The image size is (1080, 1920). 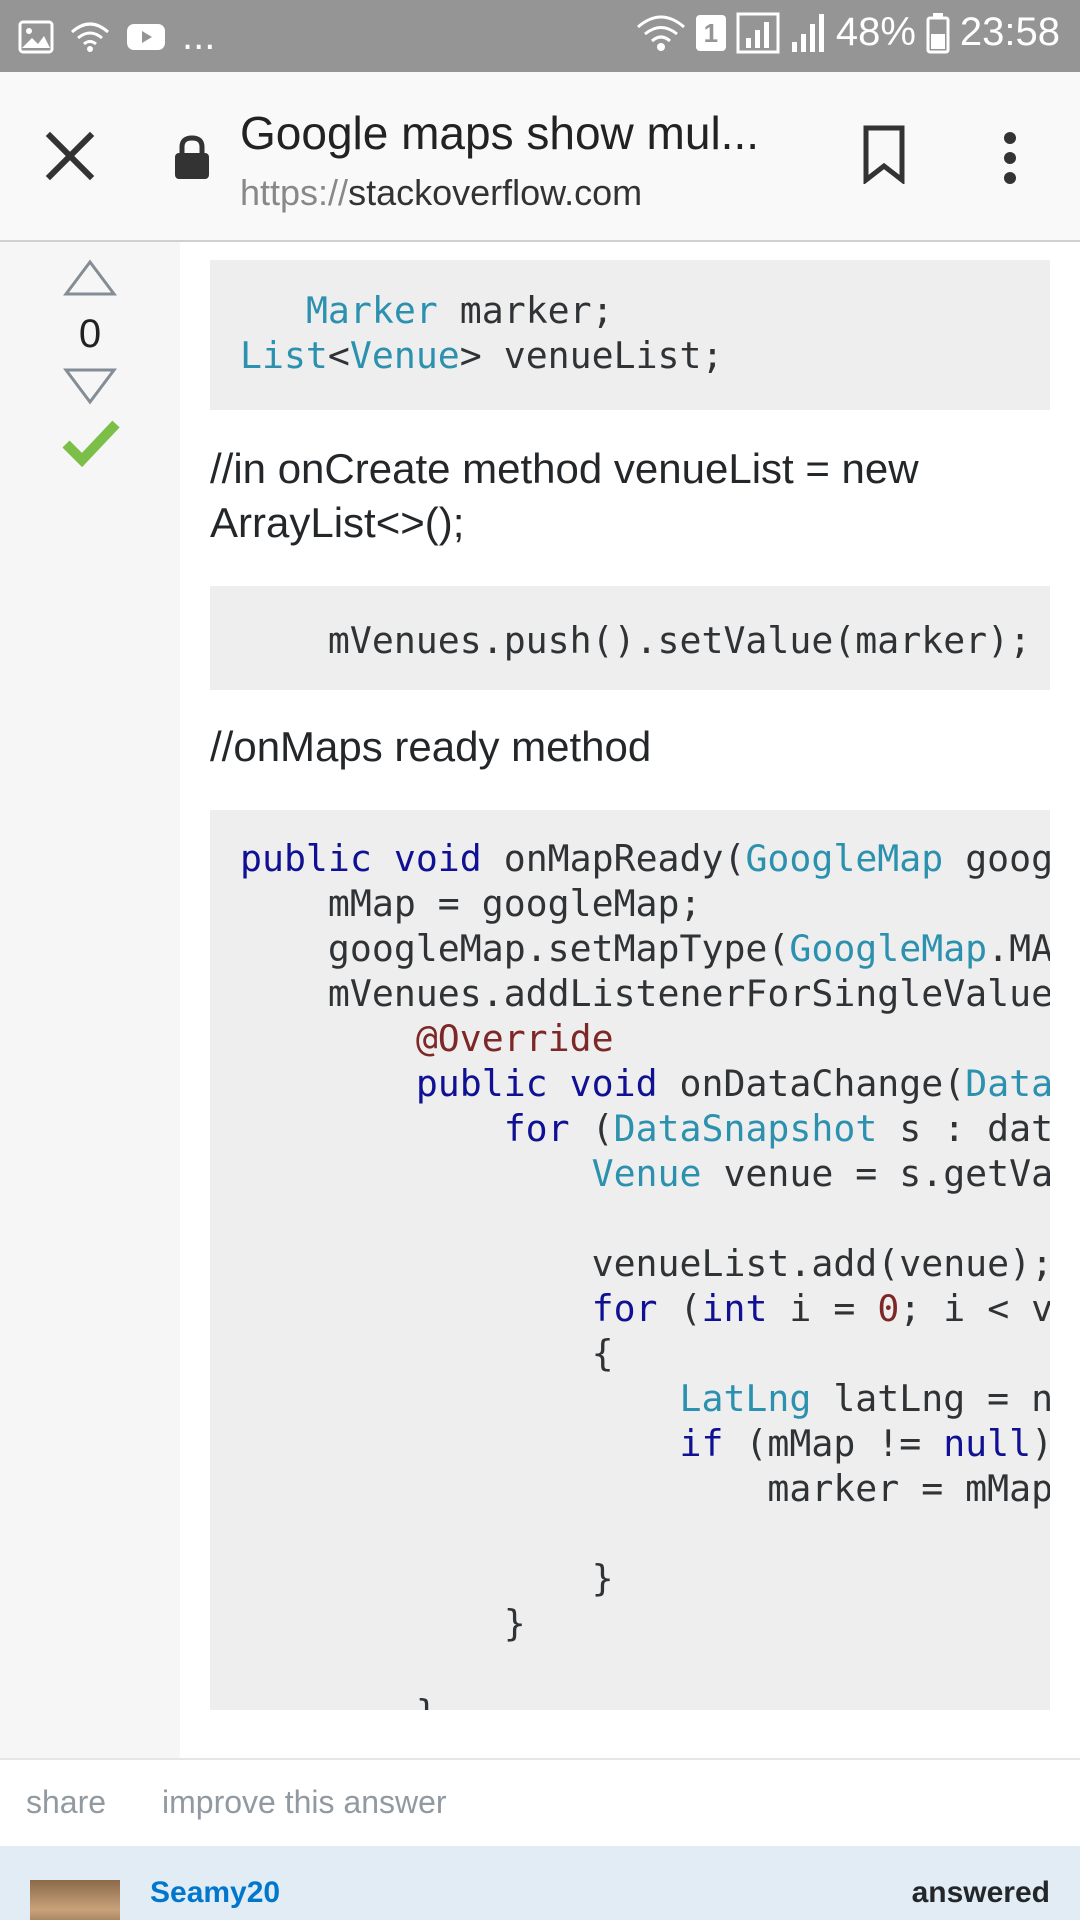 What do you see at coordinates (734, 1308) in the screenshot?
I see `code-token: int` at bounding box center [734, 1308].